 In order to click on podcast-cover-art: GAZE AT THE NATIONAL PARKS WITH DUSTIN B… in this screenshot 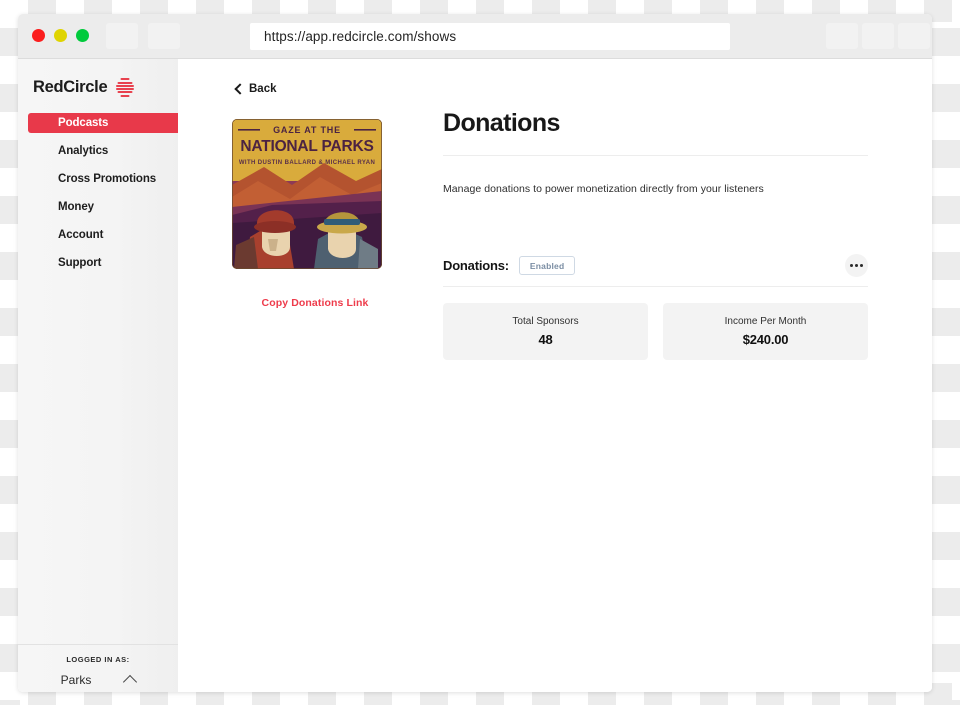, I will do `click(307, 194)`.